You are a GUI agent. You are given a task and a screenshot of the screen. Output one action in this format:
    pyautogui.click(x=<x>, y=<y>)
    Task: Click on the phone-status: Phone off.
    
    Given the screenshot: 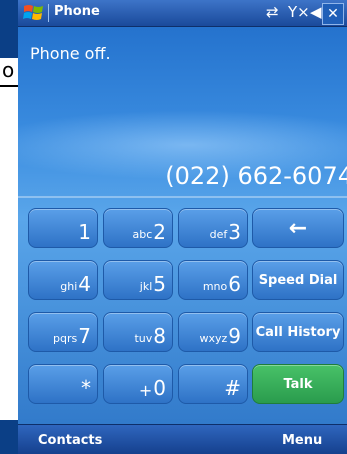 What is the action you would take?
    pyautogui.click(x=70, y=53)
    